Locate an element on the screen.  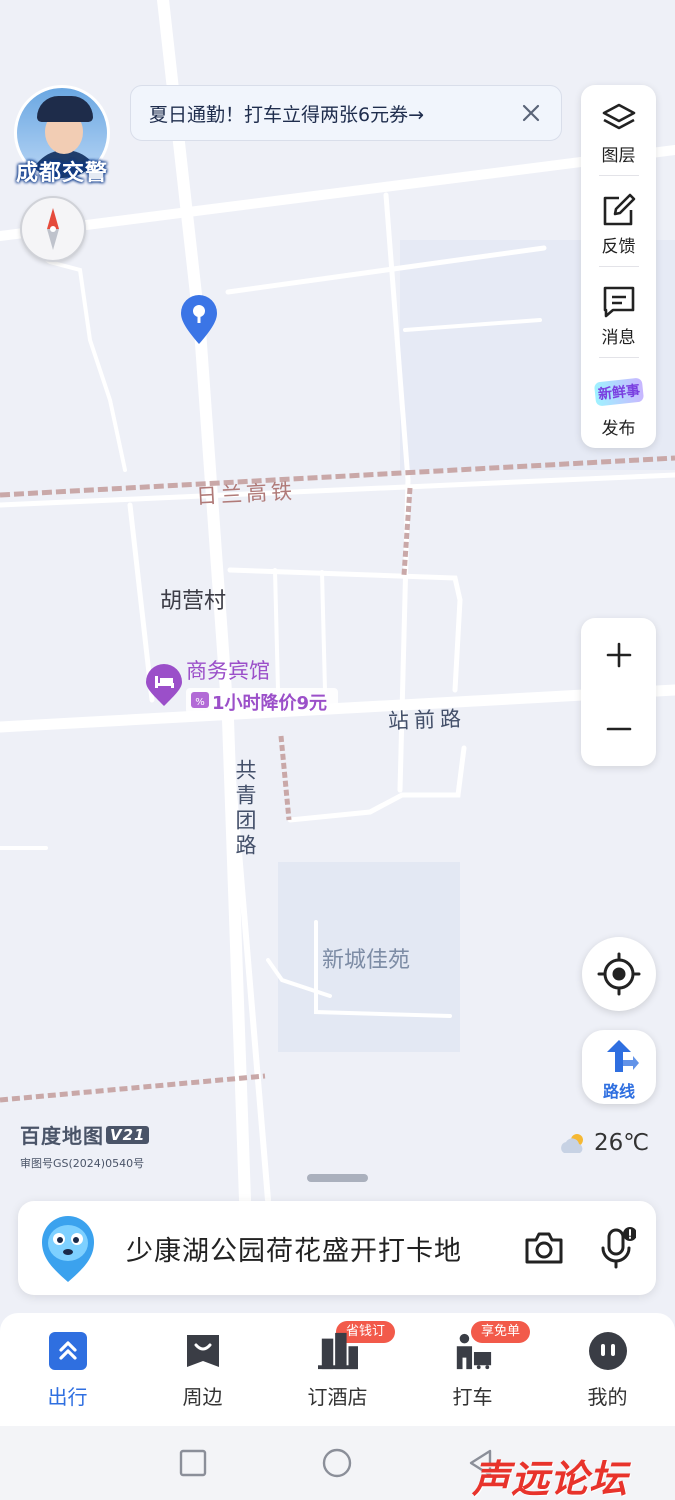
bottom-tab-bar: 出行 周边 省钱订 订酒店 享免单 打车 我的 is located at coordinates (337, 1369).